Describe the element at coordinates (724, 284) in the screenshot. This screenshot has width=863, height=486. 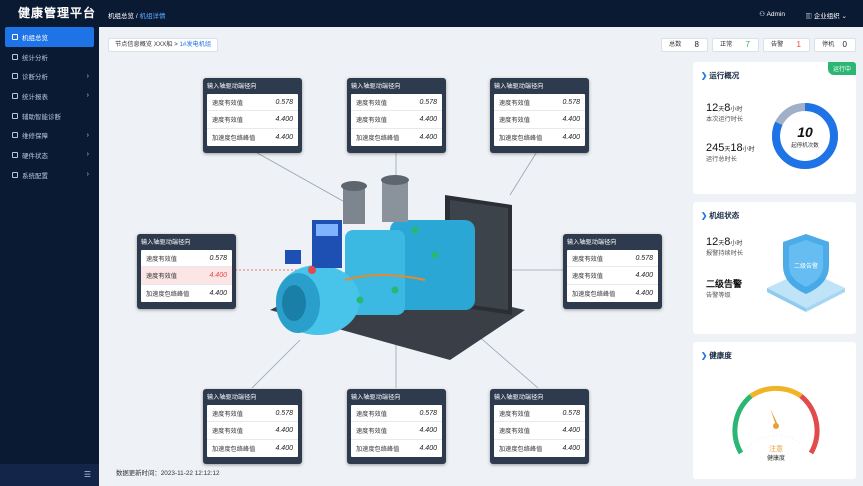
I see `alarm-level-value: 二级告警` at that location.